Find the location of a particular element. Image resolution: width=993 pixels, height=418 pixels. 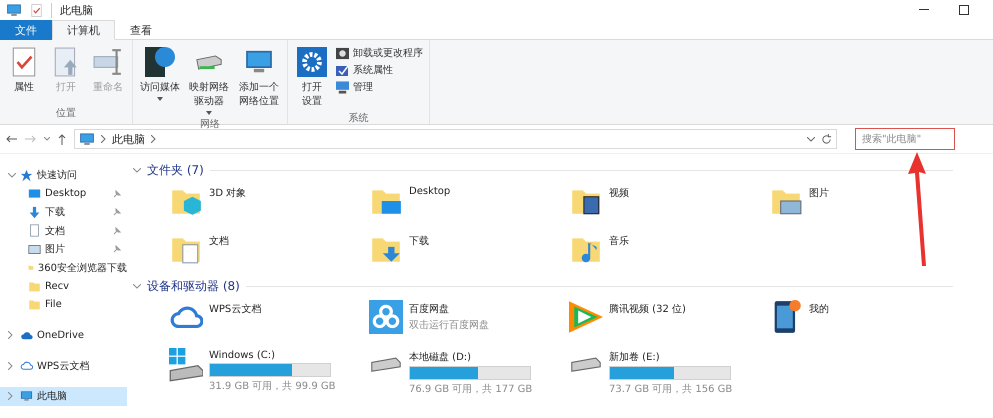

back-icon is located at coordinates (11, 139).